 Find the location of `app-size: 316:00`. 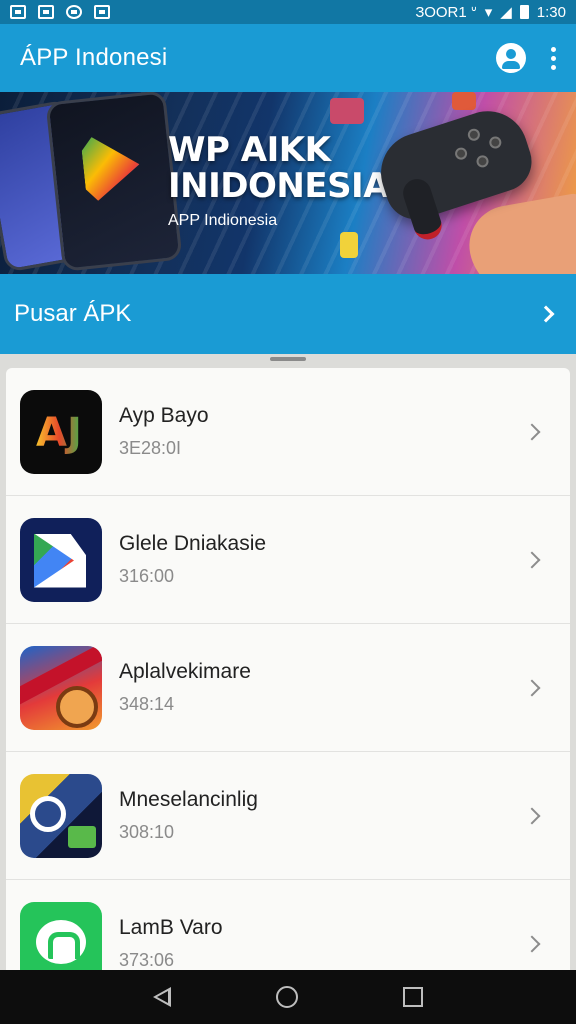

app-size: 316:00 is located at coordinates (147, 576).